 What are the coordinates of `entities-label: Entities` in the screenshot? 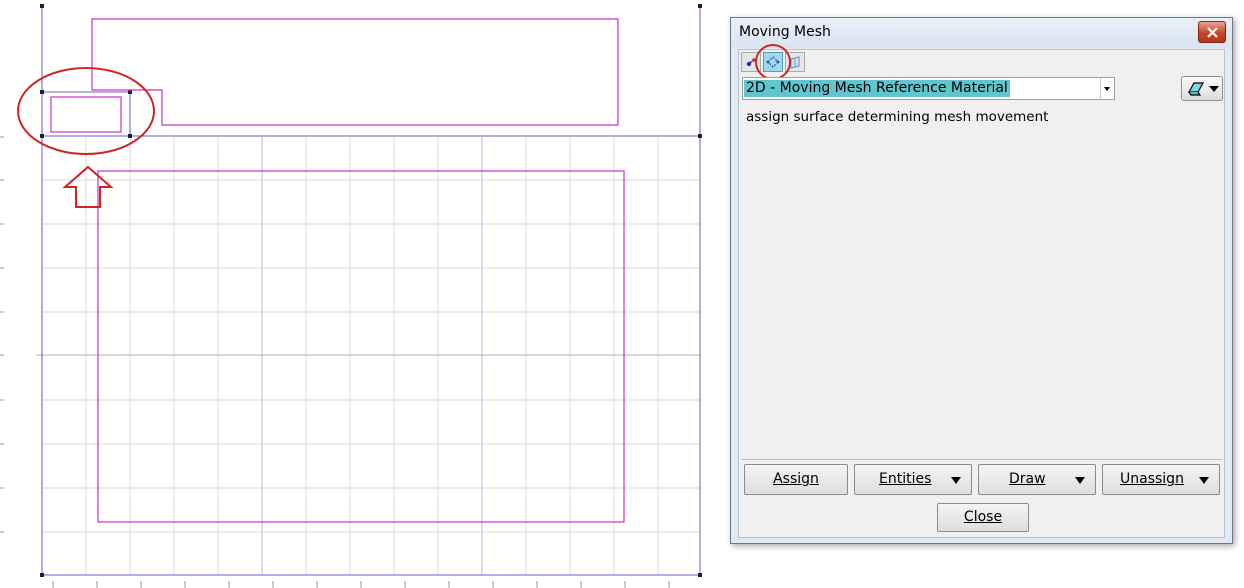 It's located at (905, 479).